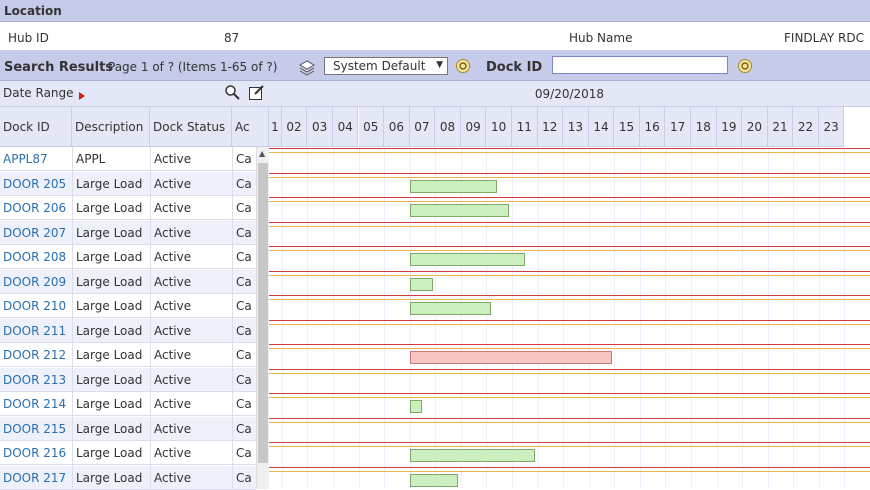 This screenshot has width=870, height=490. What do you see at coordinates (263, 313) in the screenshot?
I see `scrollbar-thumb` at bounding box center [263, 313].